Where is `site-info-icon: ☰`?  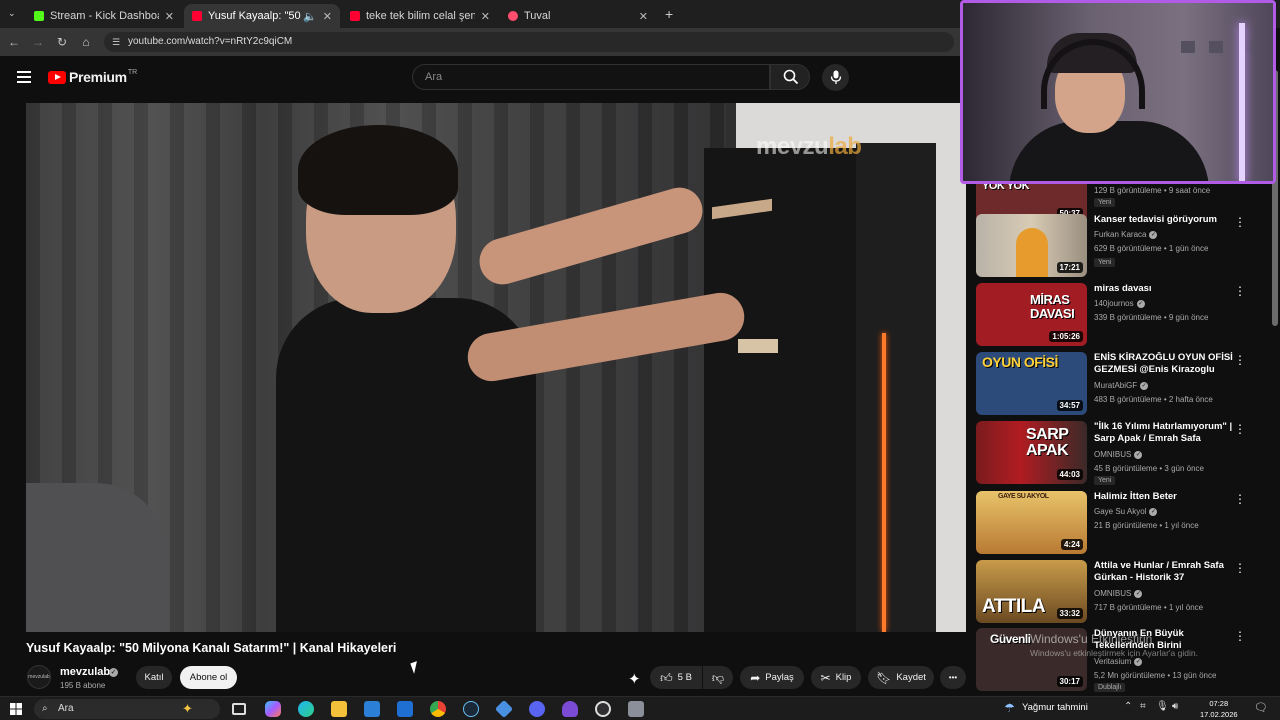
site-info-icon: ☰ is located at coordinates (116, 42).